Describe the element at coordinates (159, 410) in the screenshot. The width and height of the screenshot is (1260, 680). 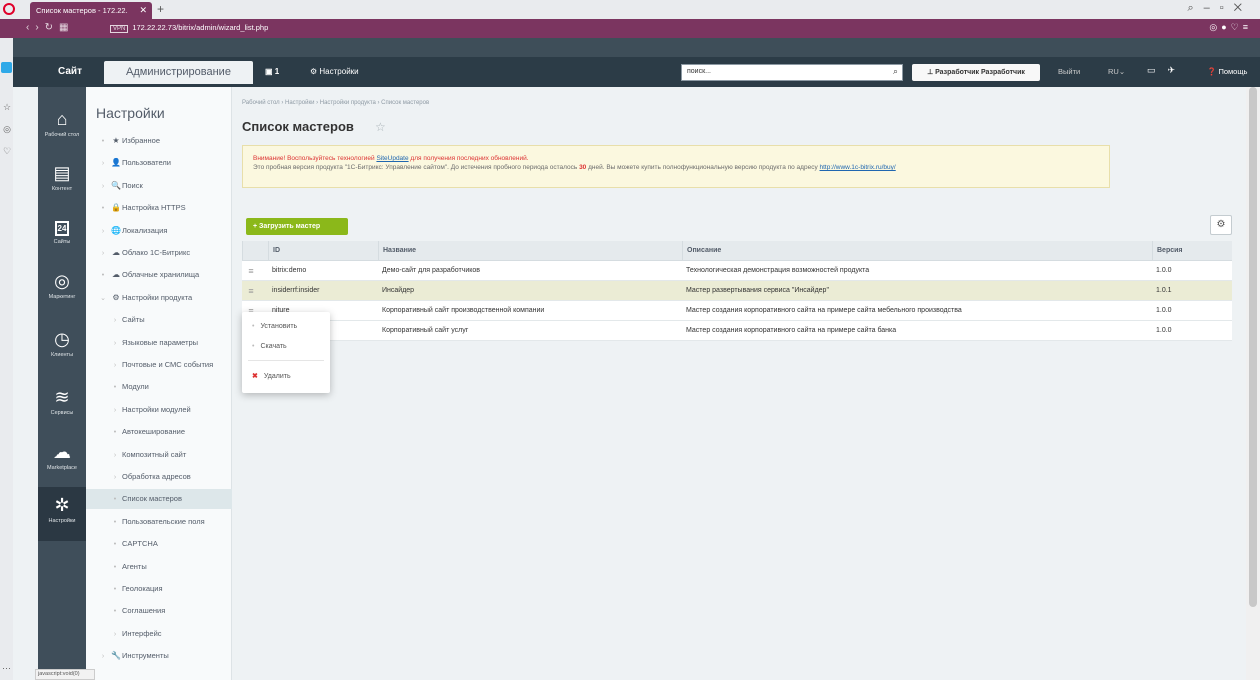
I see `section-menu-item: › Настройки модулей` at that location.